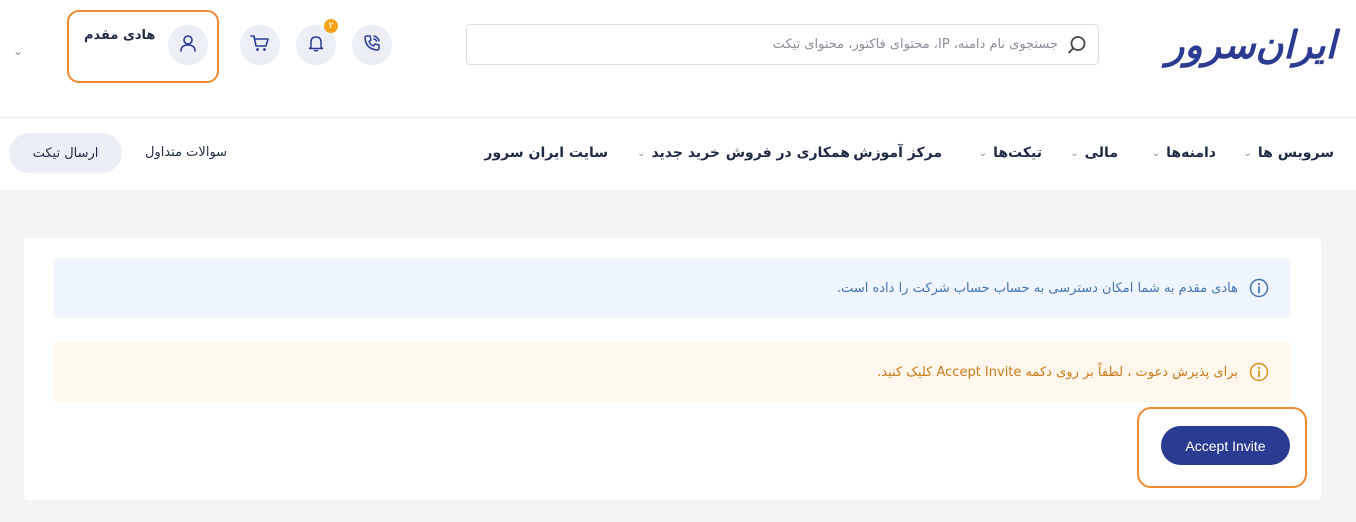  I want to click on user-avatar-button, so click(188, 45).